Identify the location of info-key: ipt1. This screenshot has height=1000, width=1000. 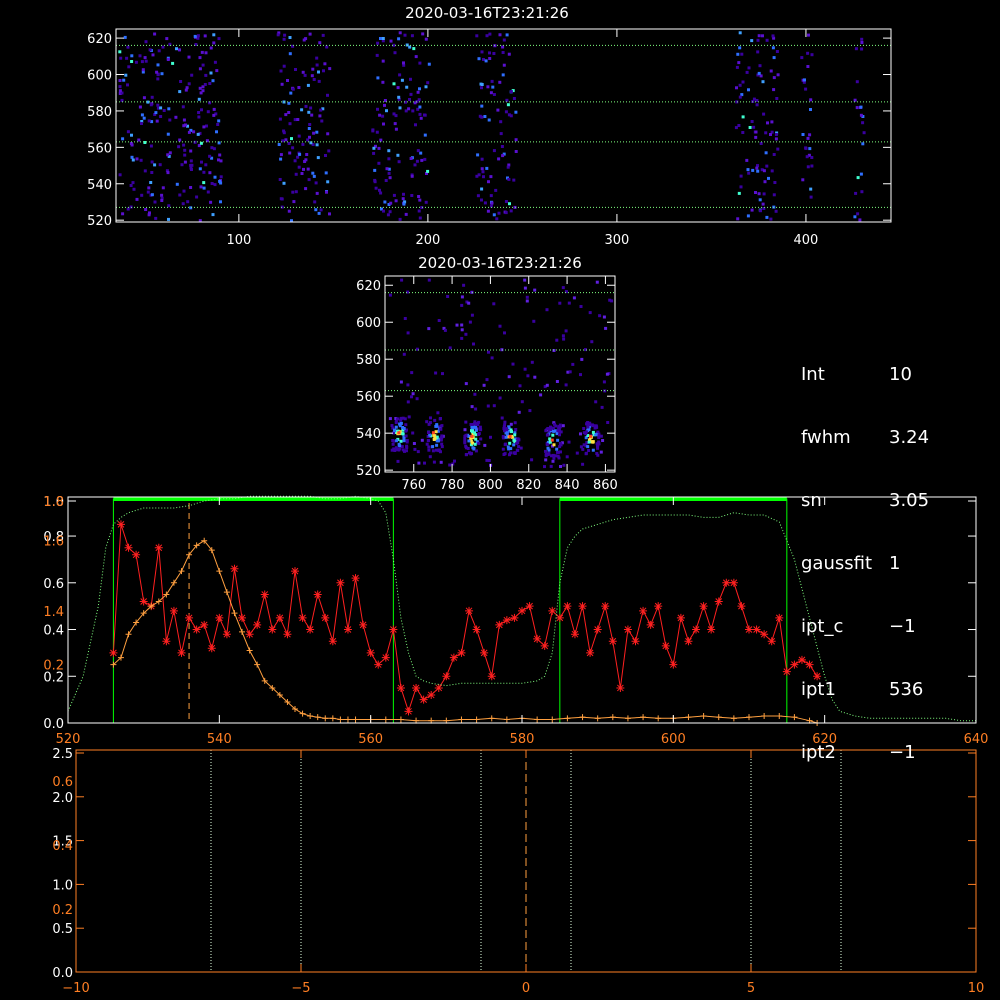
(818, 689).